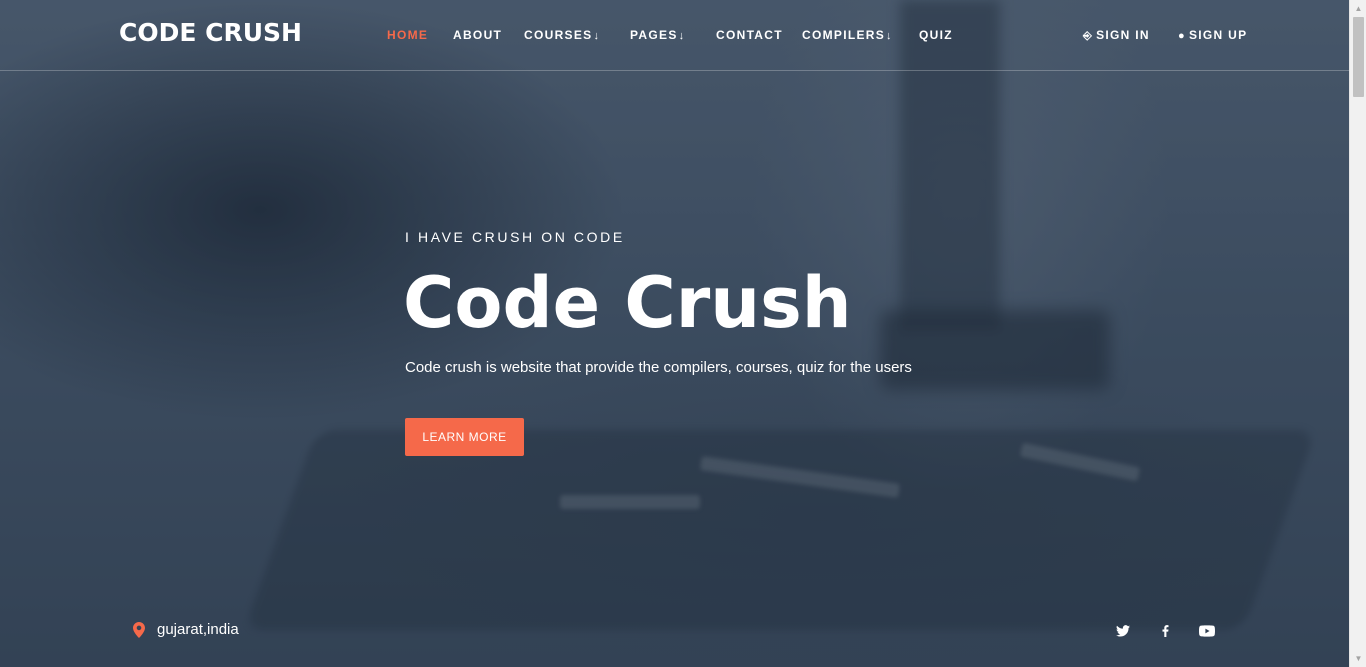 This screenshot has height=667, width=1366. I want to click on twitter-link, so click(1123, 631).